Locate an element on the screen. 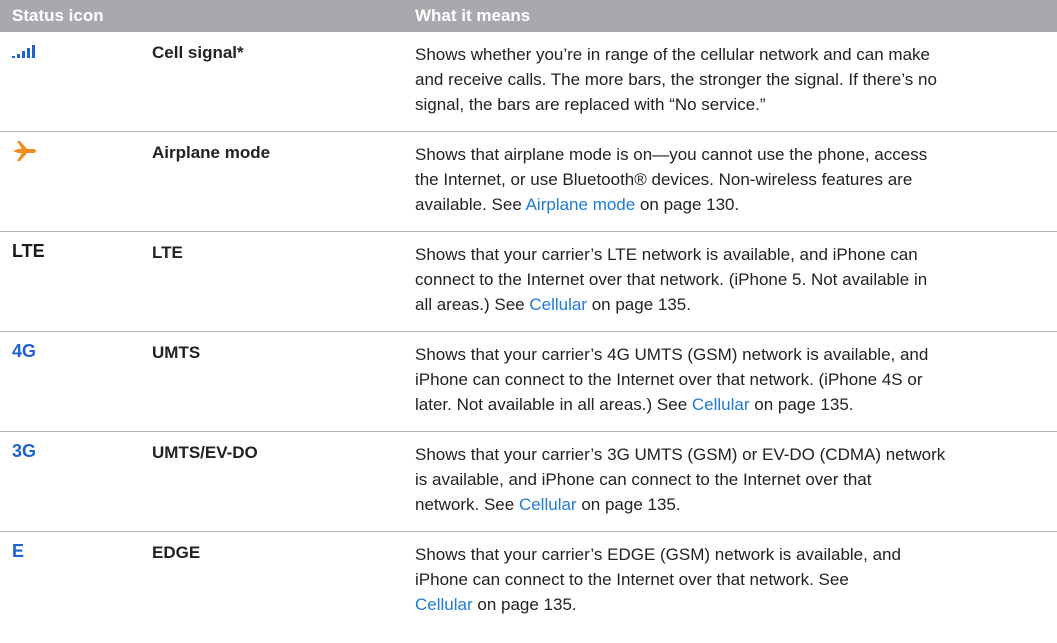 The image size is (1057, 643). table-header: Status icon What it means is located at coordinates (528, 16).